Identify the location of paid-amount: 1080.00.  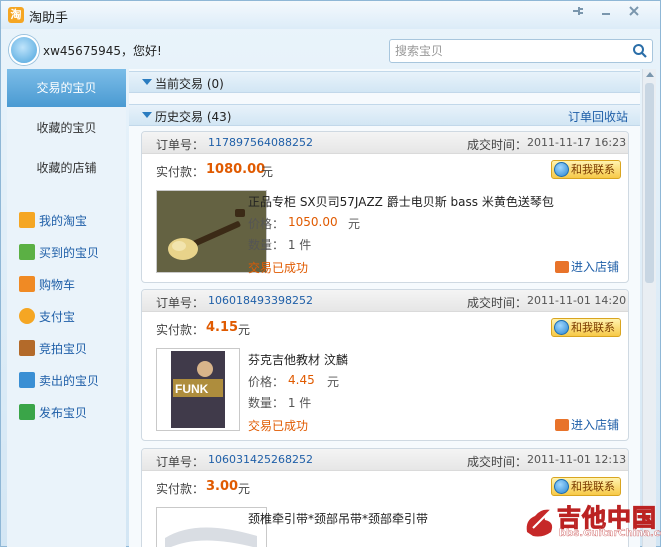
(236, 169).